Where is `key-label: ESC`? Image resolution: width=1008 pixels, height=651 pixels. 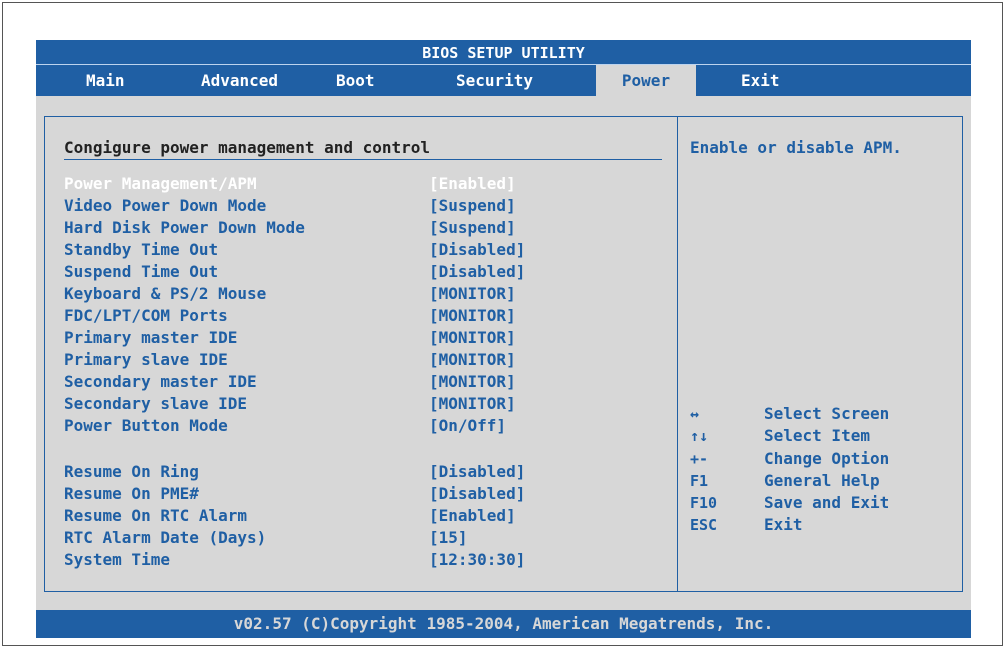 key-label: ESC is located at coordinates (704, 525).